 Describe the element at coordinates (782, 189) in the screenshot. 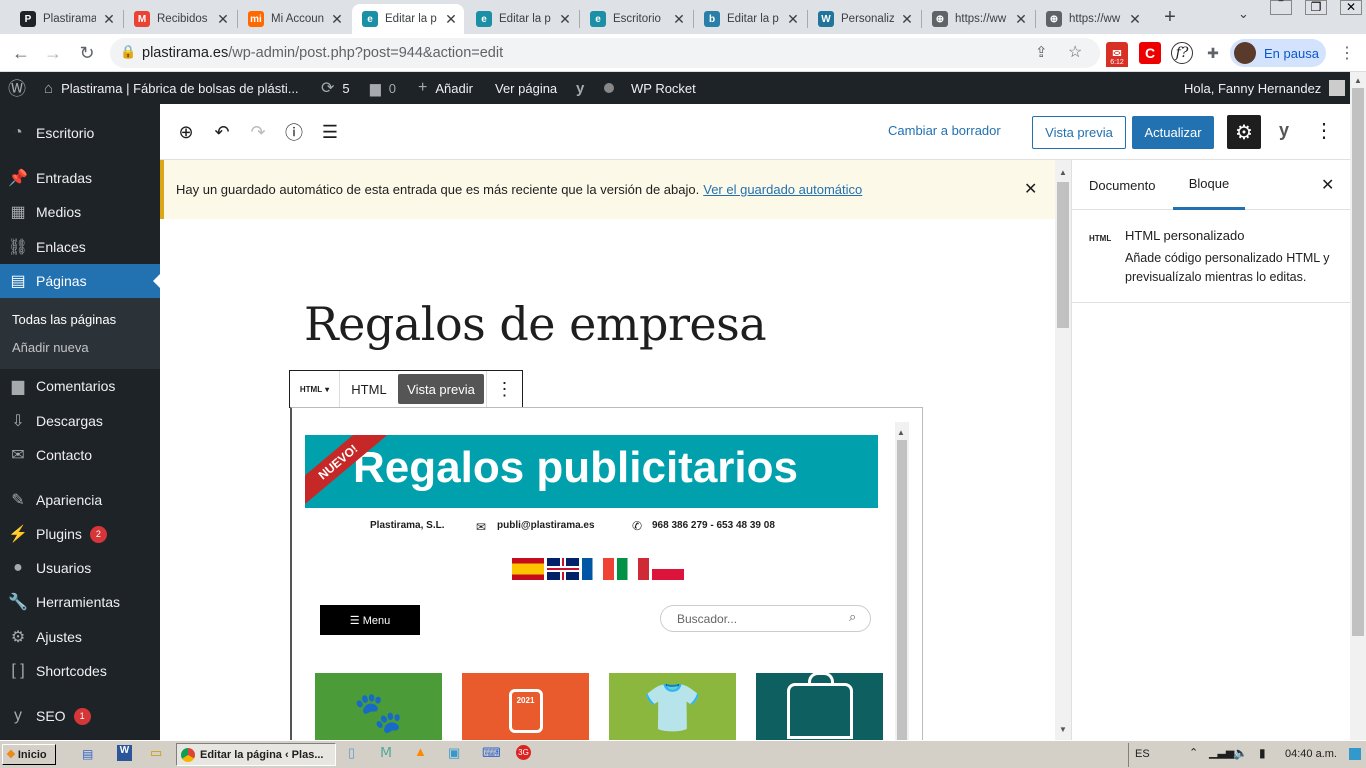

I see `view-autosave-link: Ver el guardado automático` at that location.